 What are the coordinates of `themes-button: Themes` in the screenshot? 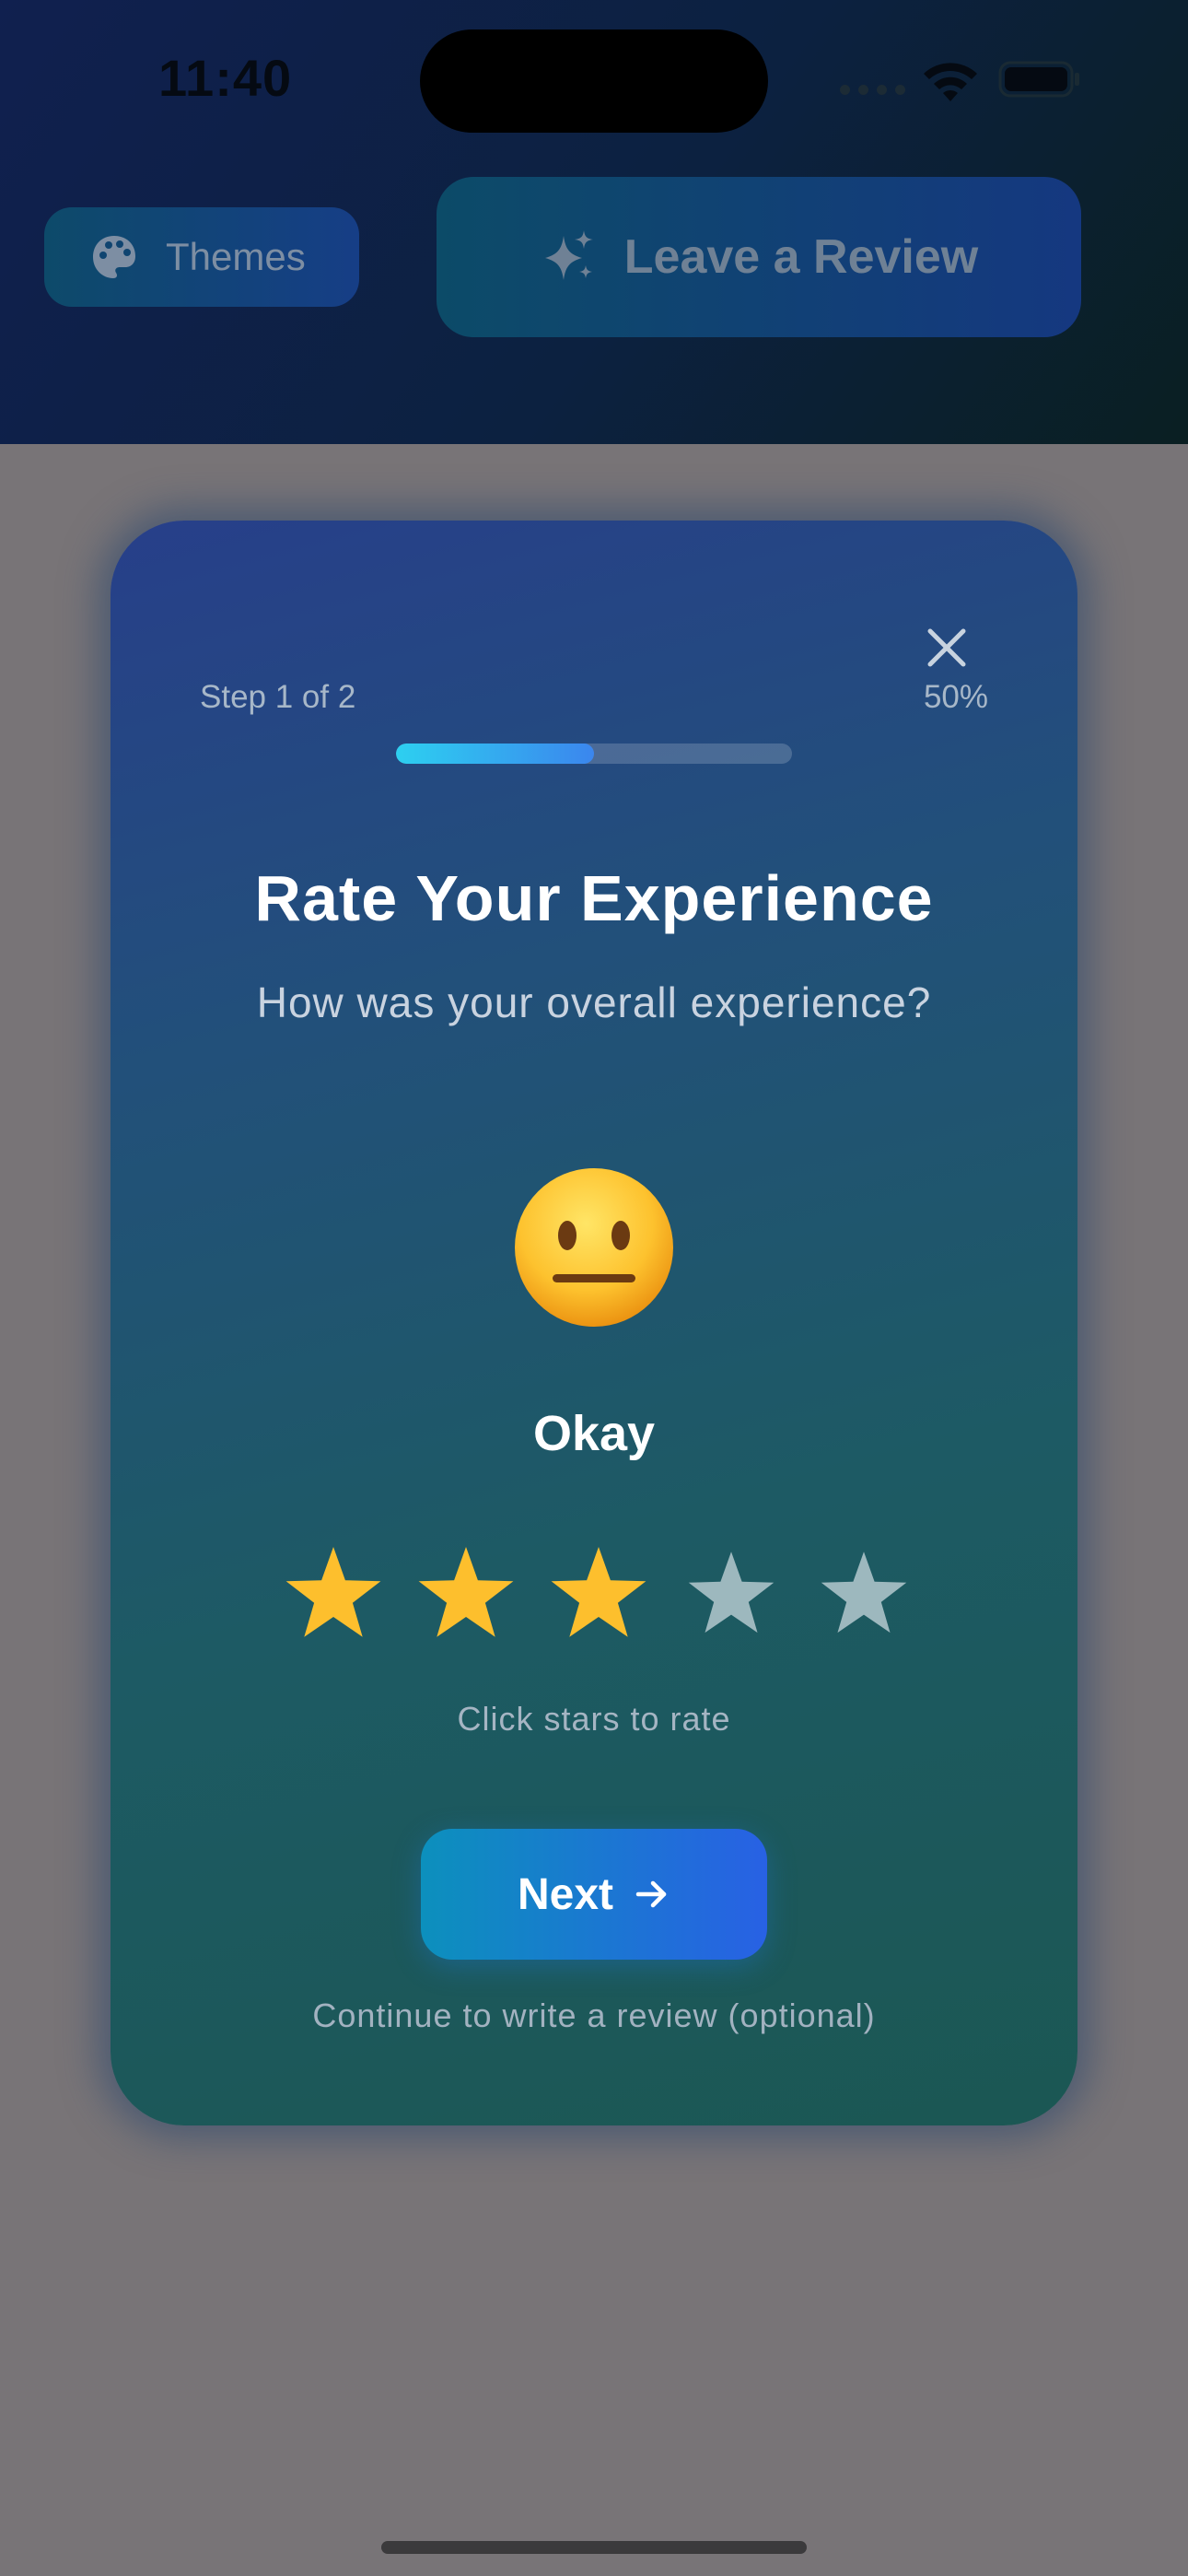 It's located at (201, 257).